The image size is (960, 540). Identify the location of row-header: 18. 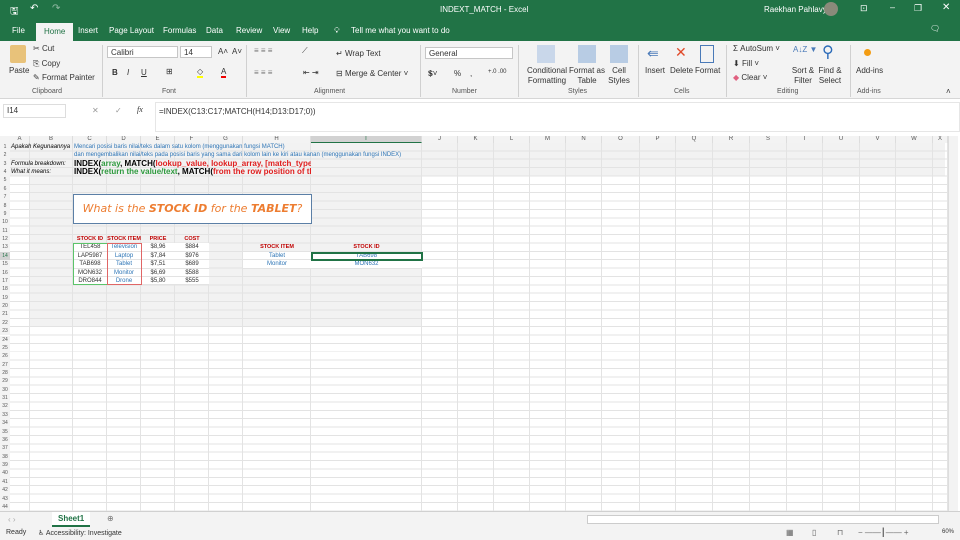
(5, 289).